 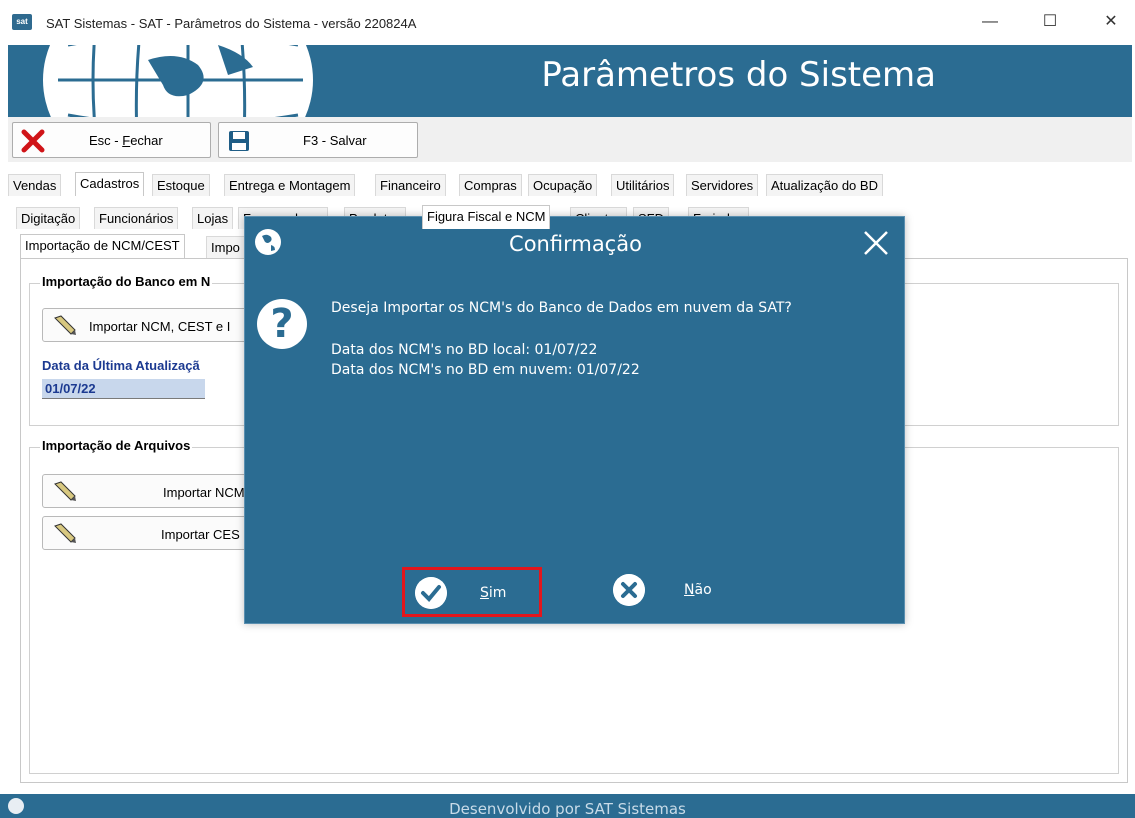 What do you see at coordinates (160, 326) in the screenshot?
I see `import-ncm-cest-cloud-label: Importar NCM, CEST e I` at bounding box center [160, 326].